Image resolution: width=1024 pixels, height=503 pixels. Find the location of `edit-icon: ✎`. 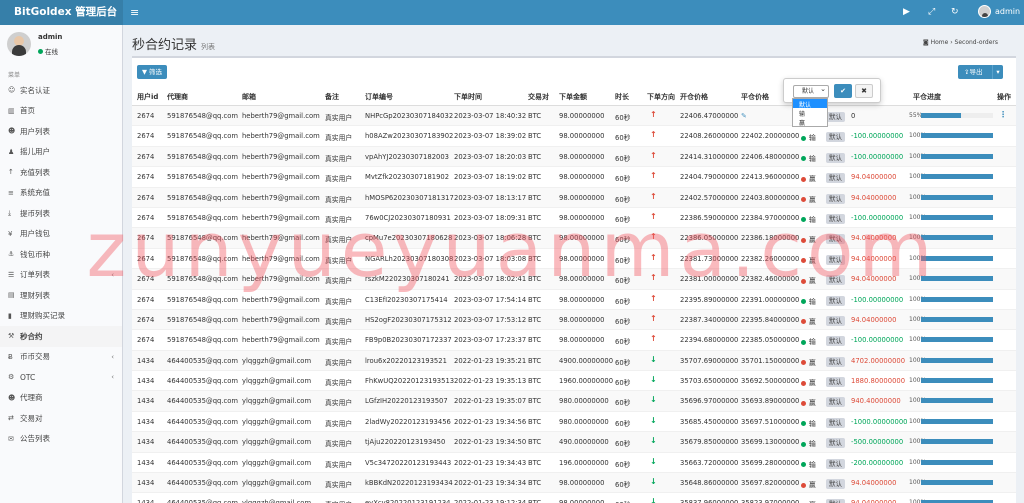

edit-icon: ✎ is located at coordinates (744, 116).